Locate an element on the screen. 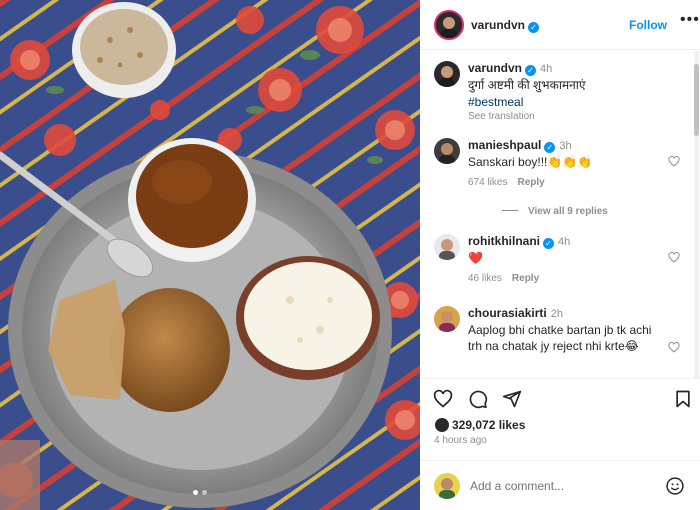 The height and width of the screenshot is (510, 700). comment-time: 4h is located at coordinates (564, 242).